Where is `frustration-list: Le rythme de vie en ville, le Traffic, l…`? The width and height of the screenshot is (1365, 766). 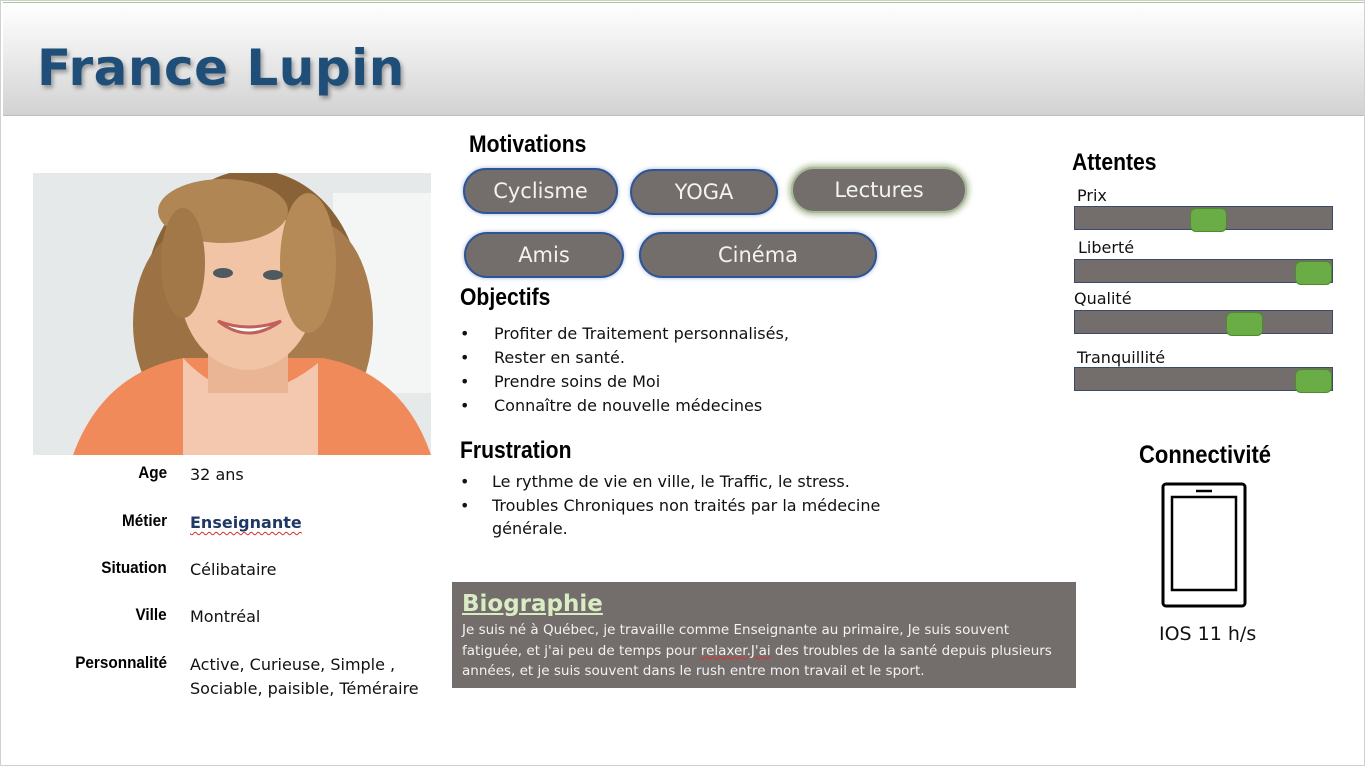
frustration-list: Le rythme de vie en ville, le Traffic, l… is located at coordinates (670, 494).